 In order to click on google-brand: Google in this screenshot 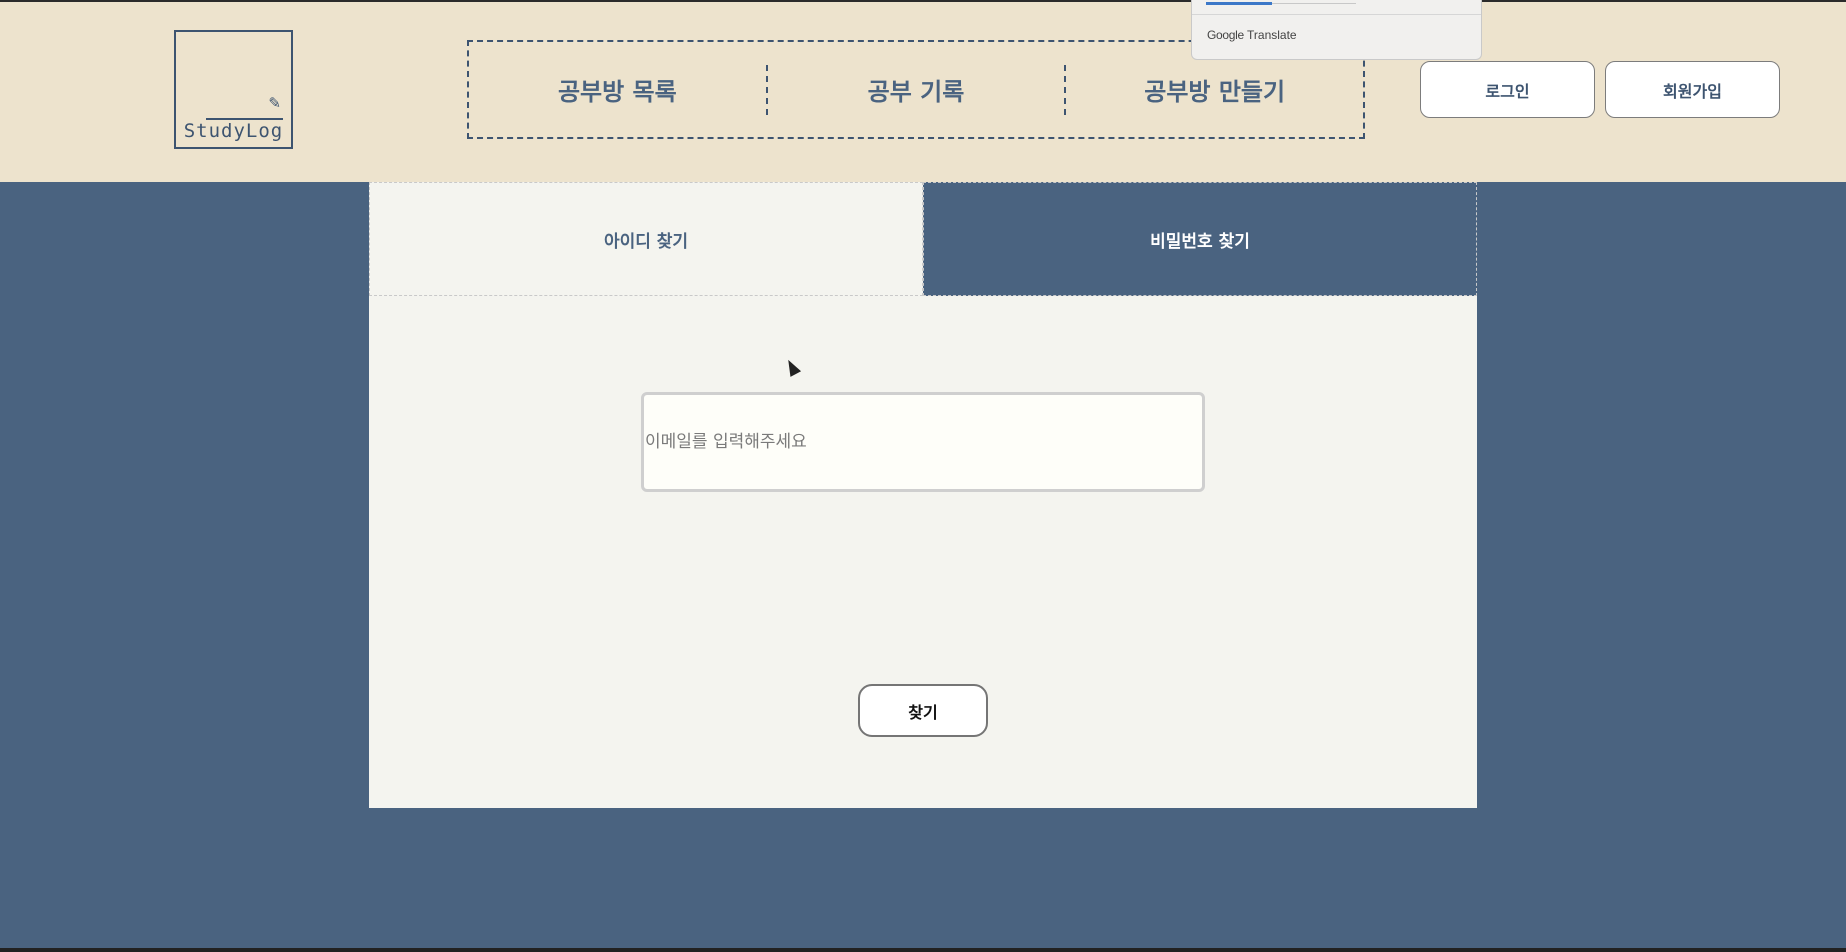, I will do `click(1225, 35)`.